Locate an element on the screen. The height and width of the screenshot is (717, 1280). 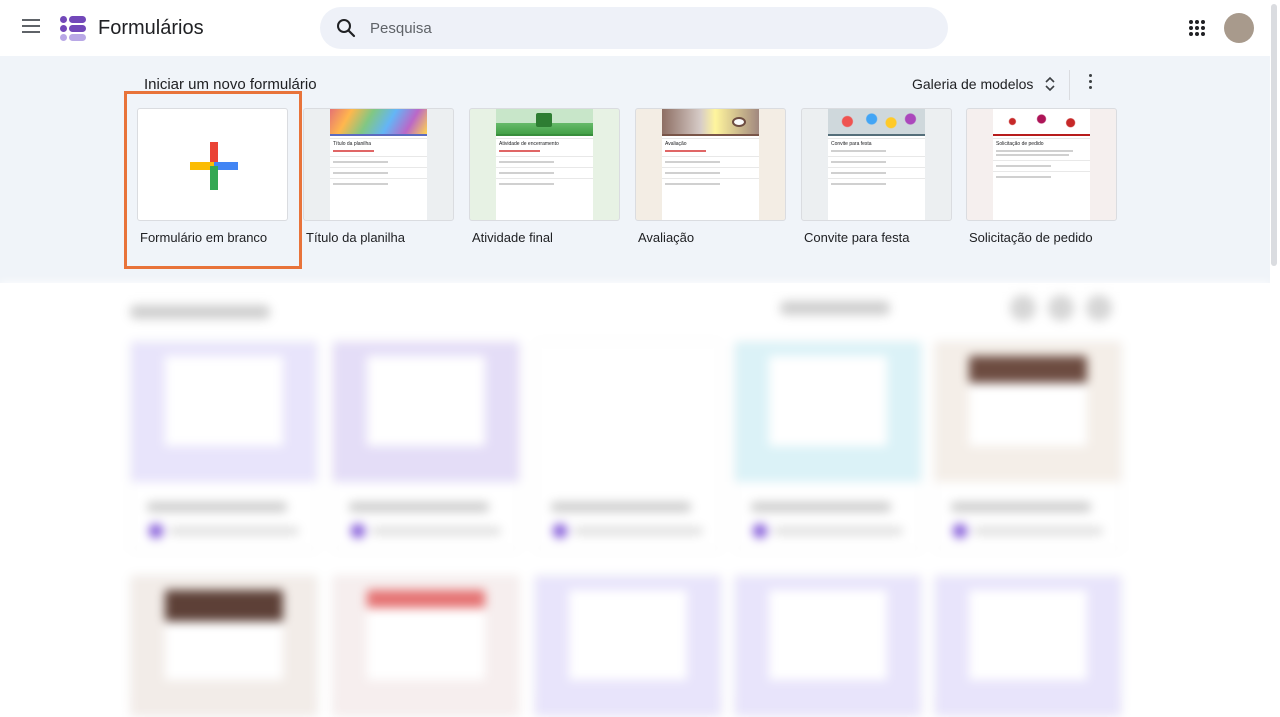
search-icon is located at coordinates (346, 28).